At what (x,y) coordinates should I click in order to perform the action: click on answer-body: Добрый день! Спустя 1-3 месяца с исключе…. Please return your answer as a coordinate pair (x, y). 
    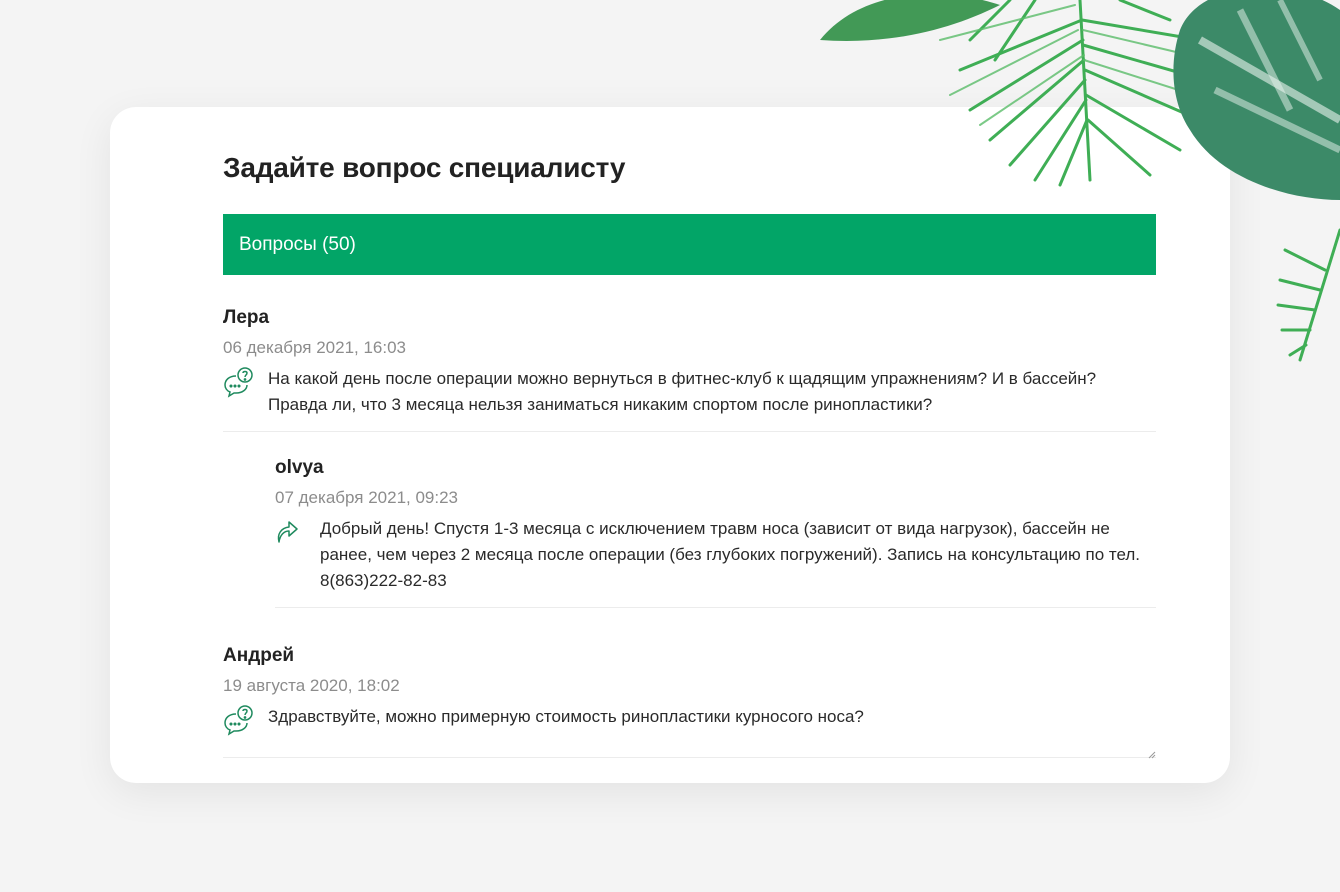
    Looking at the image, I should click on (715, 555).